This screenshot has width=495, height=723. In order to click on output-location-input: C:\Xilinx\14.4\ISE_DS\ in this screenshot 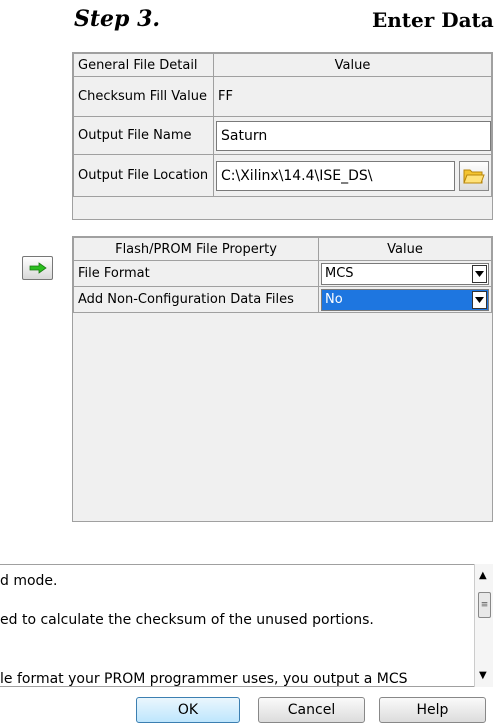, I will do `click(335, 175)`.